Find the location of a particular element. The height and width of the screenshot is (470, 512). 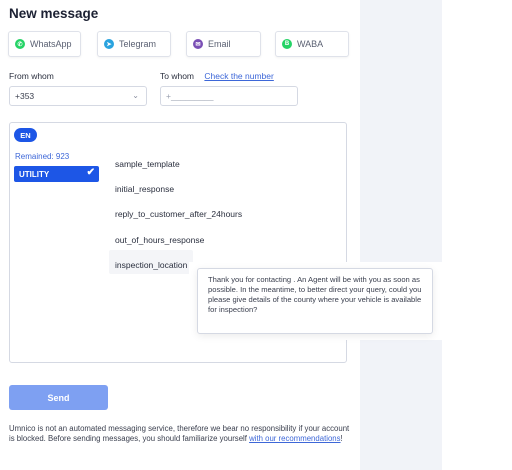

send-button: Send is located at coordinates (58, 397).